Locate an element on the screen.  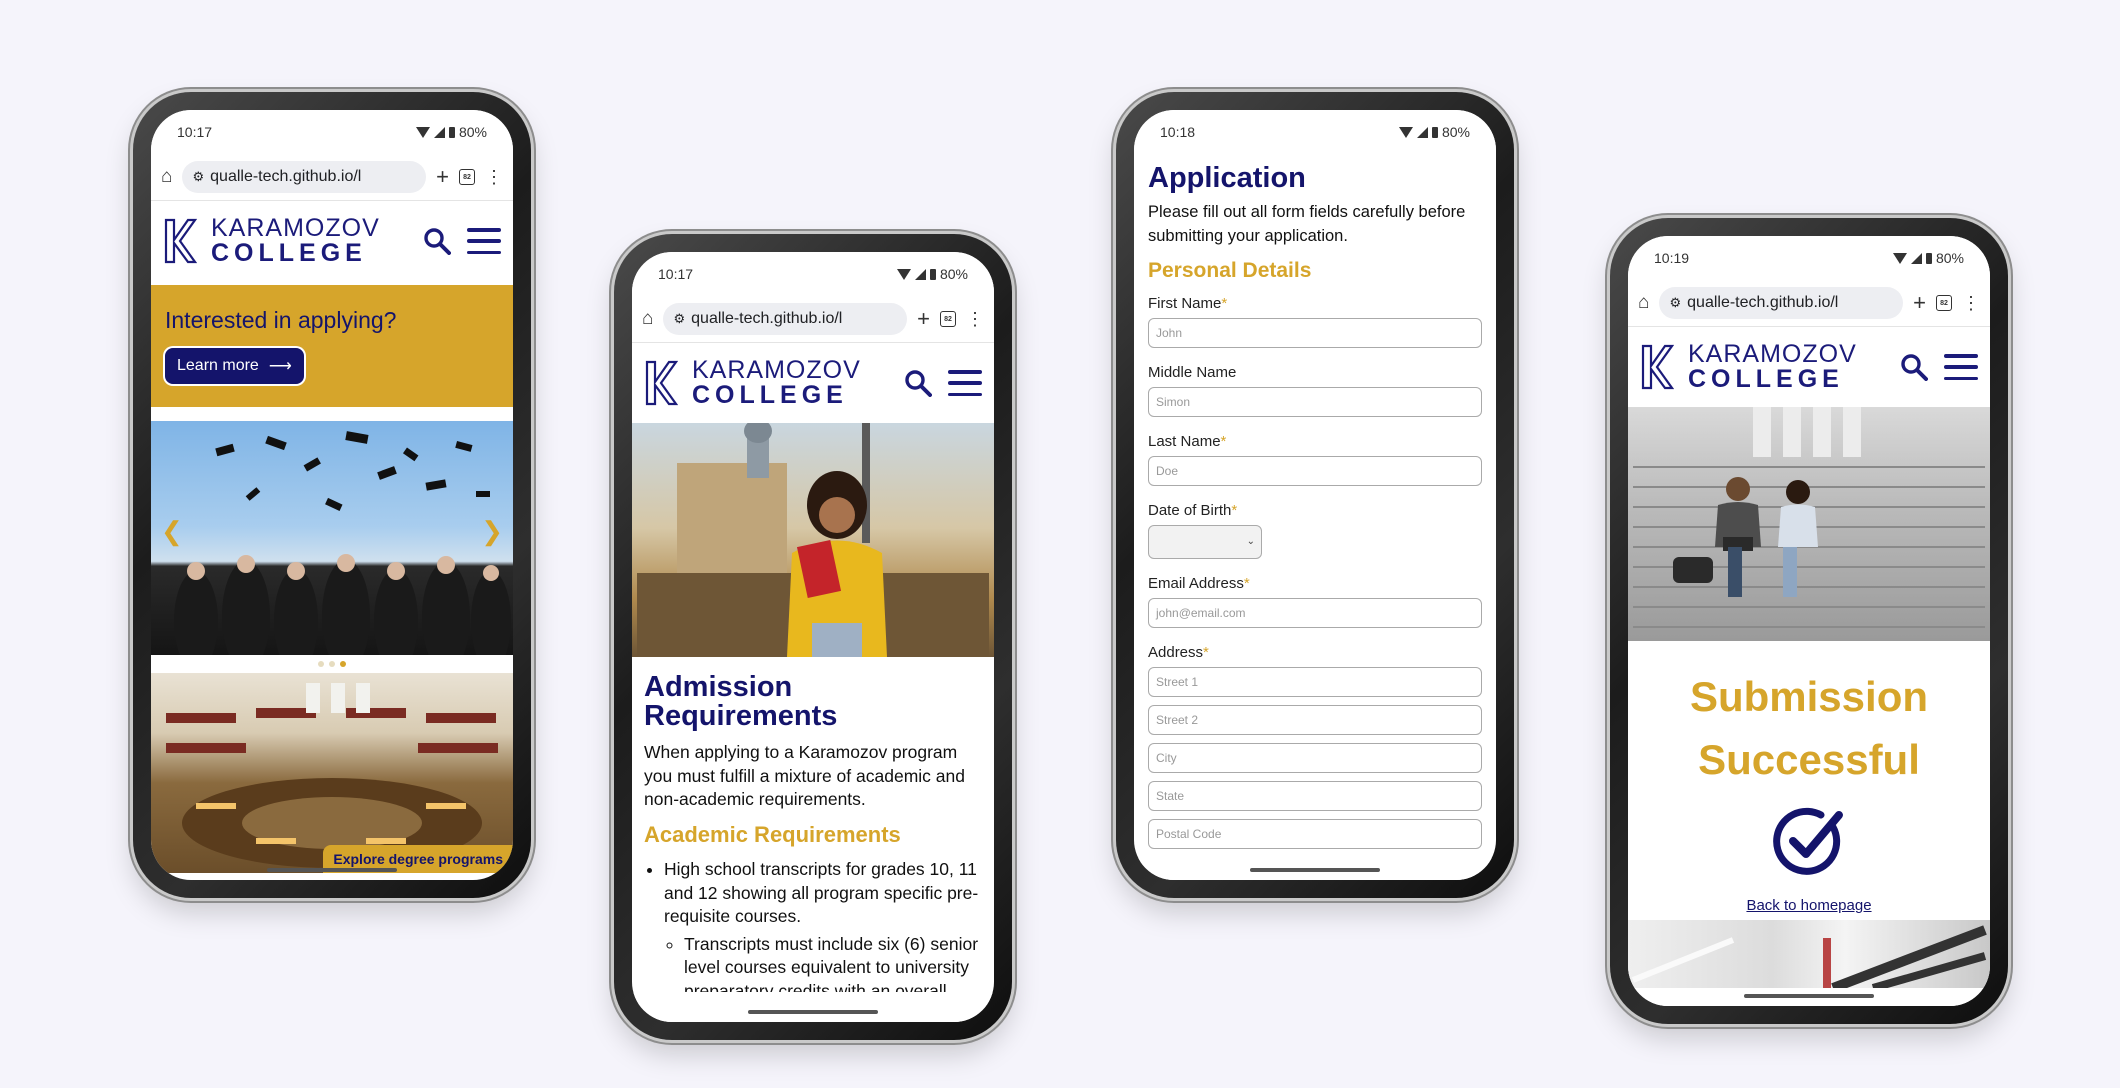
postal-placeholder: Postal Code is located at coordinates (1189, 833).